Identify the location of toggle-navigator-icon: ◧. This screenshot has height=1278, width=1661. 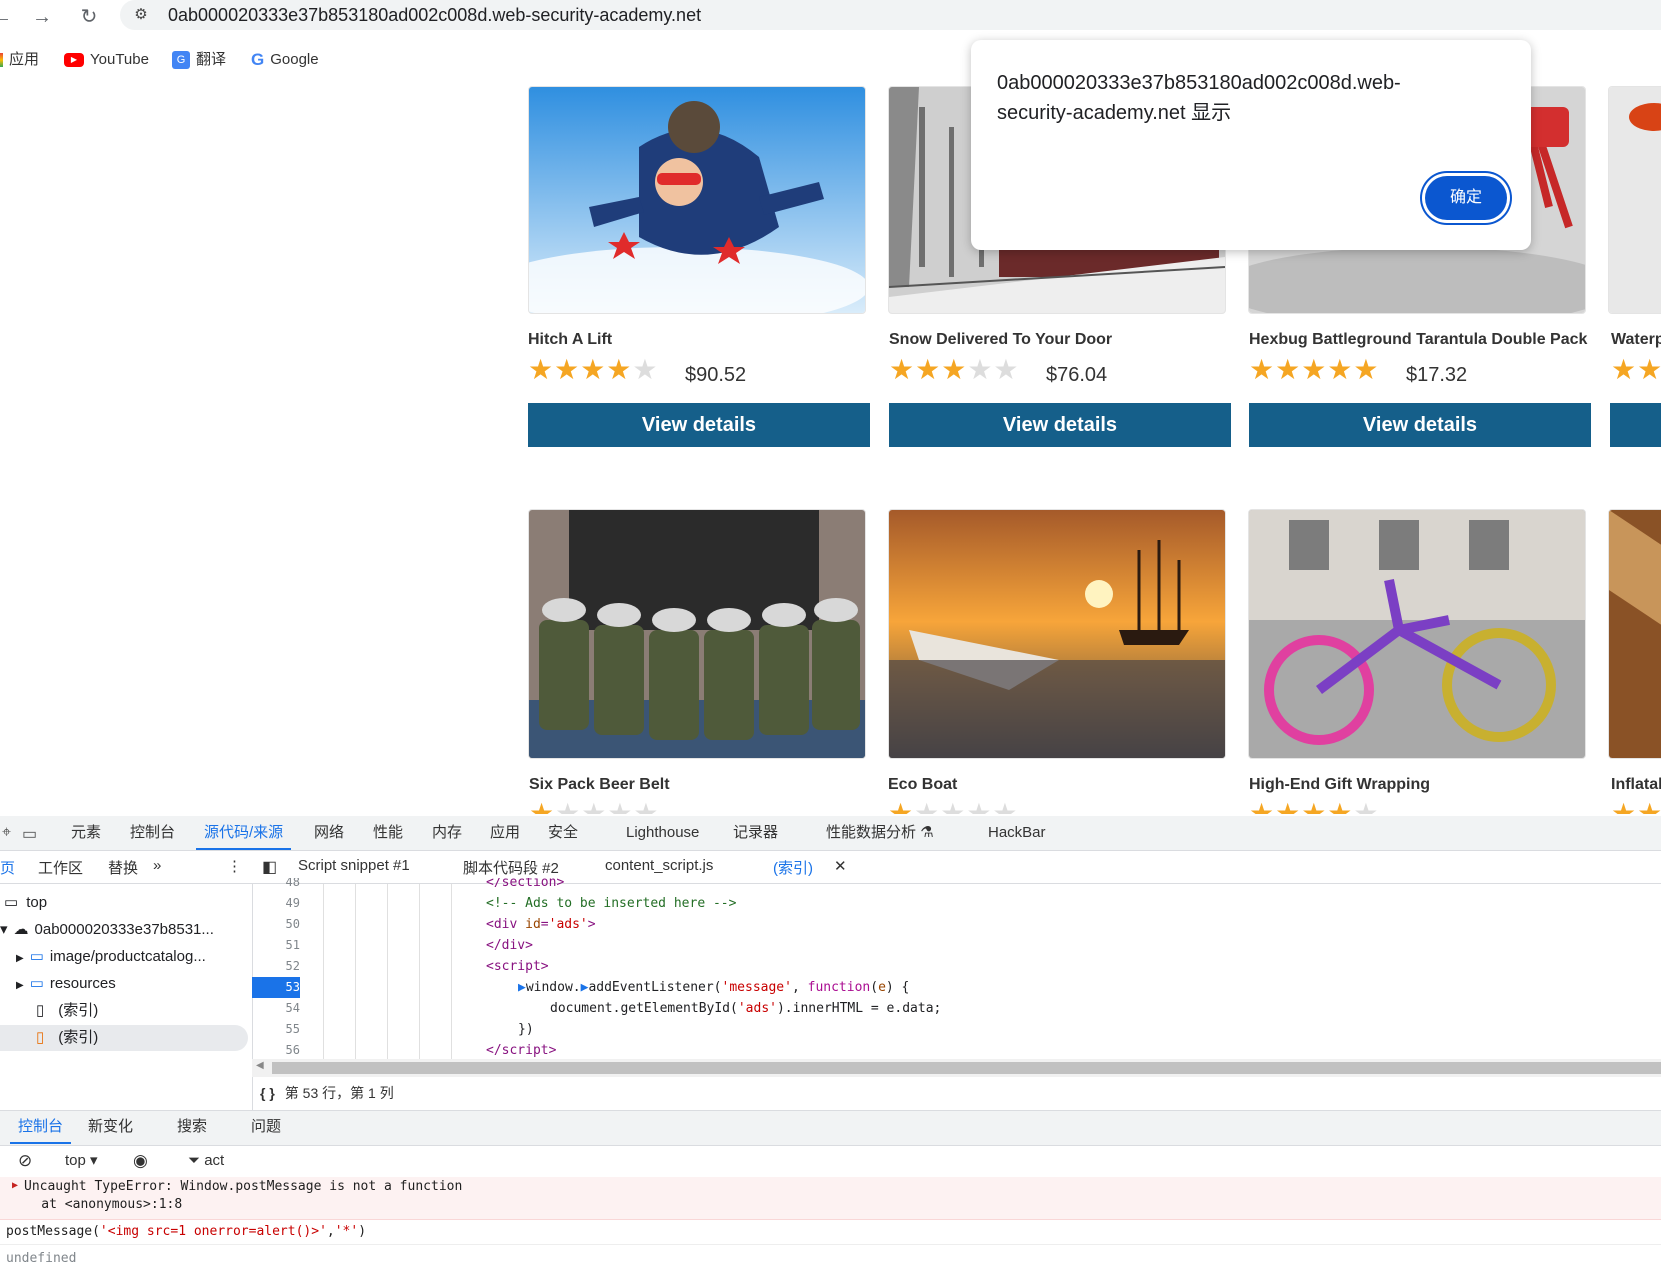
(269, 867).